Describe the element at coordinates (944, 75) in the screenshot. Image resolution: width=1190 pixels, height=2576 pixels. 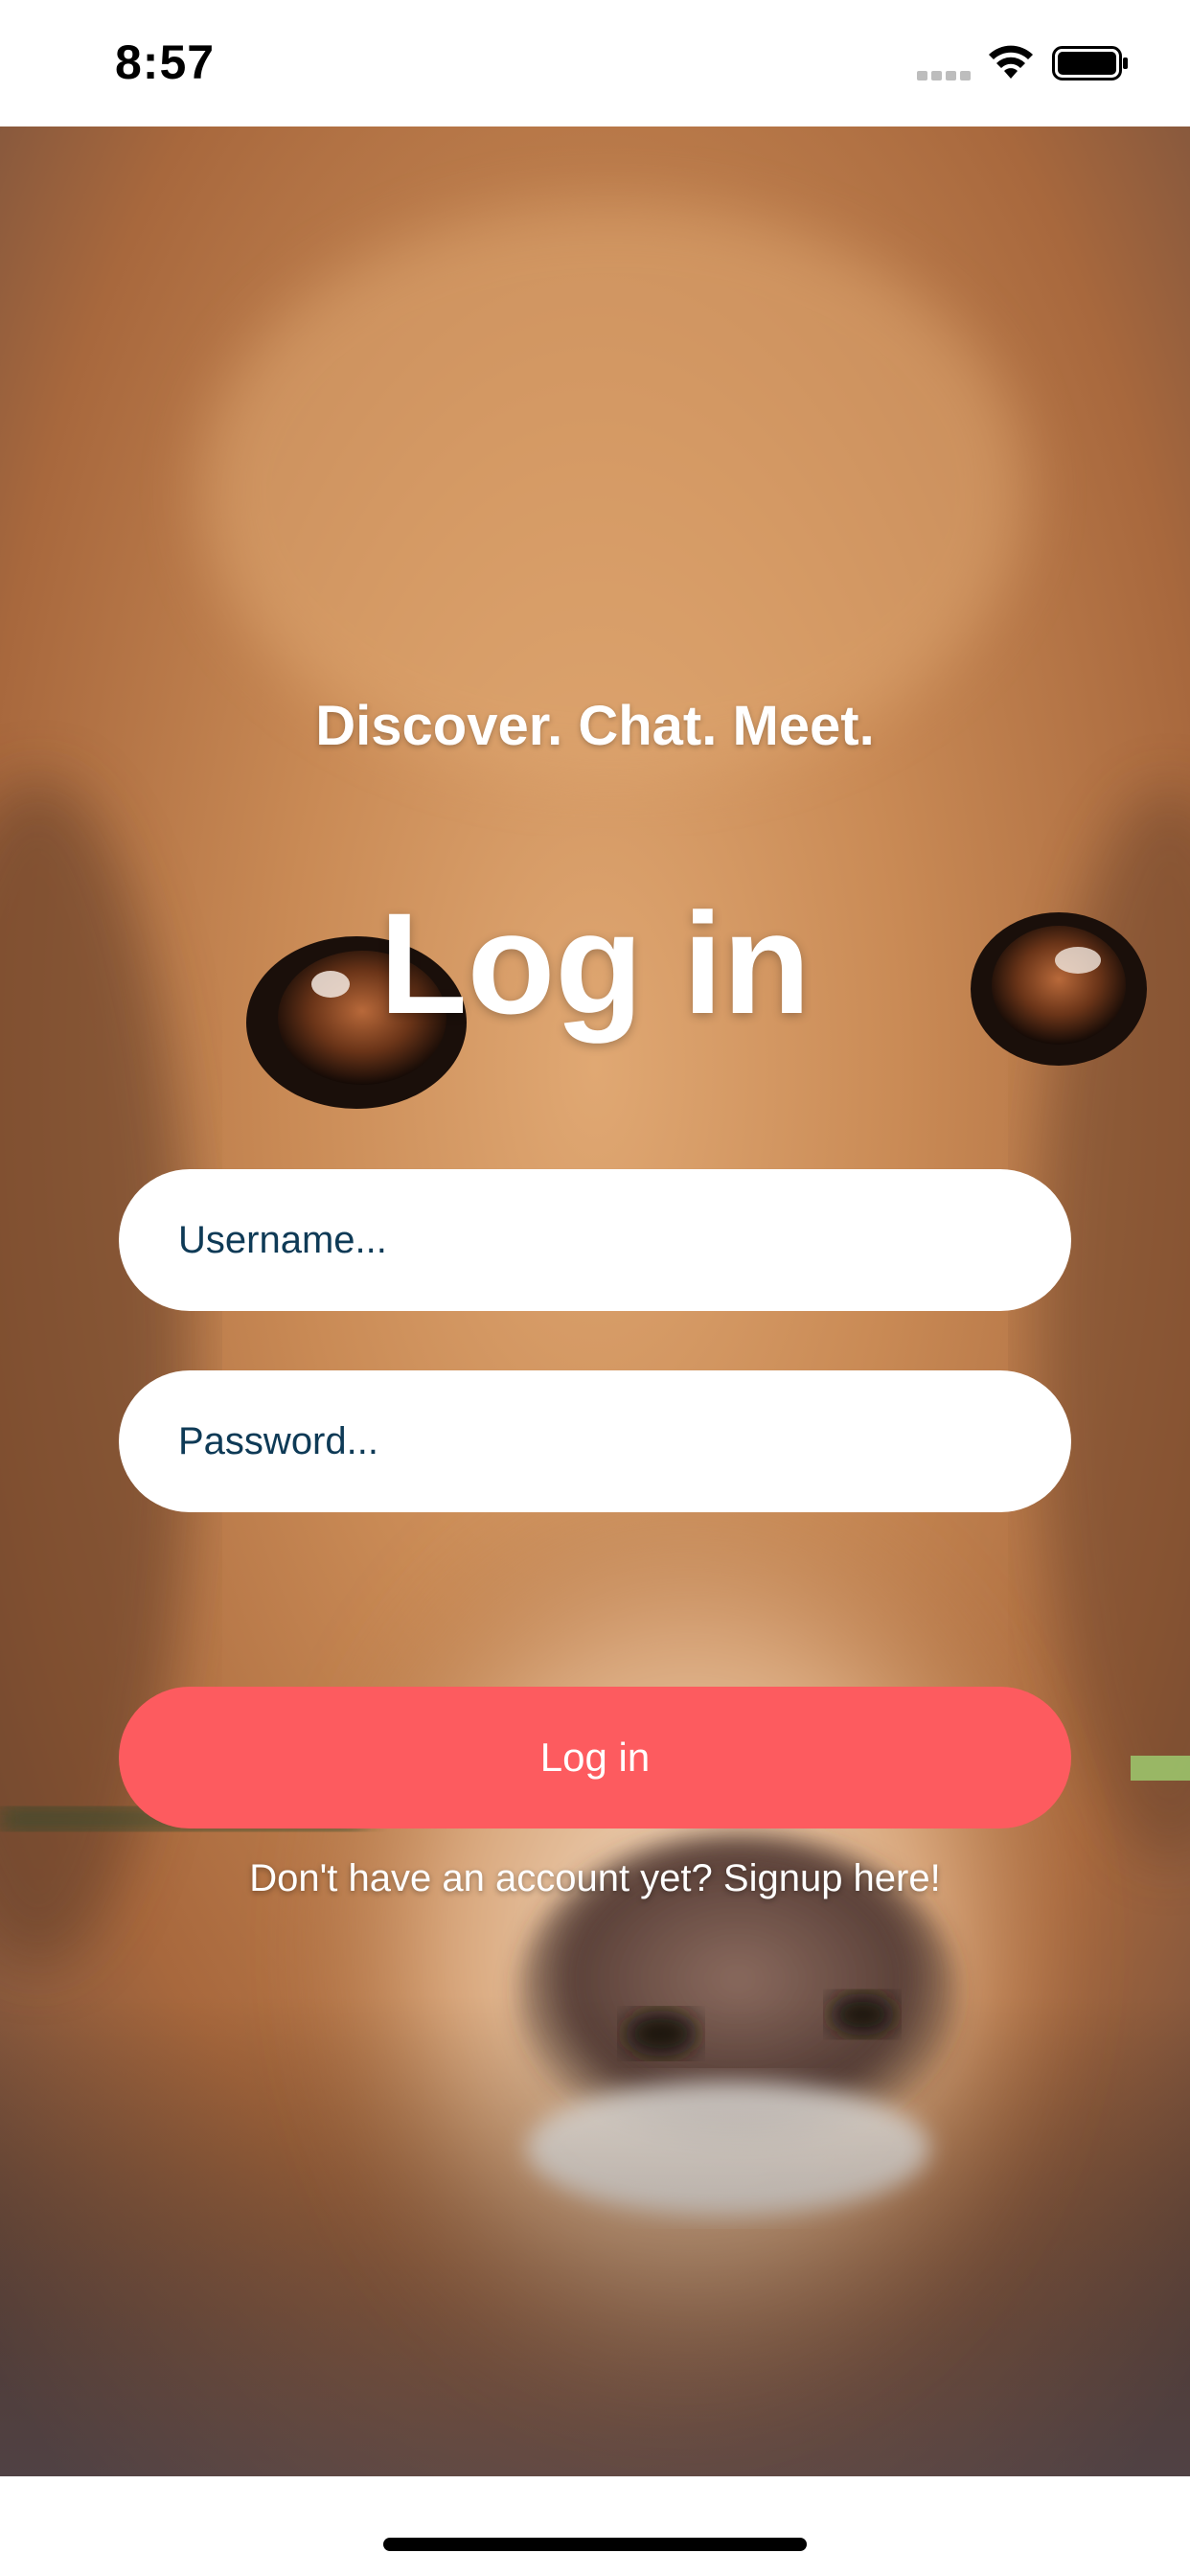
I see `signal-icon` at that location.